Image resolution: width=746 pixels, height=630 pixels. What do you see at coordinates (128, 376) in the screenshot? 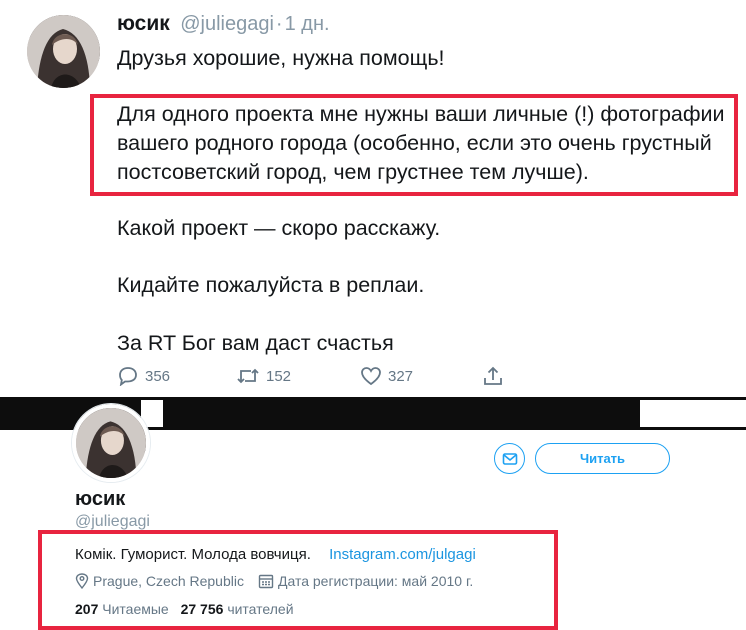
I see `reply-icon` at bounding box center [128, 376].